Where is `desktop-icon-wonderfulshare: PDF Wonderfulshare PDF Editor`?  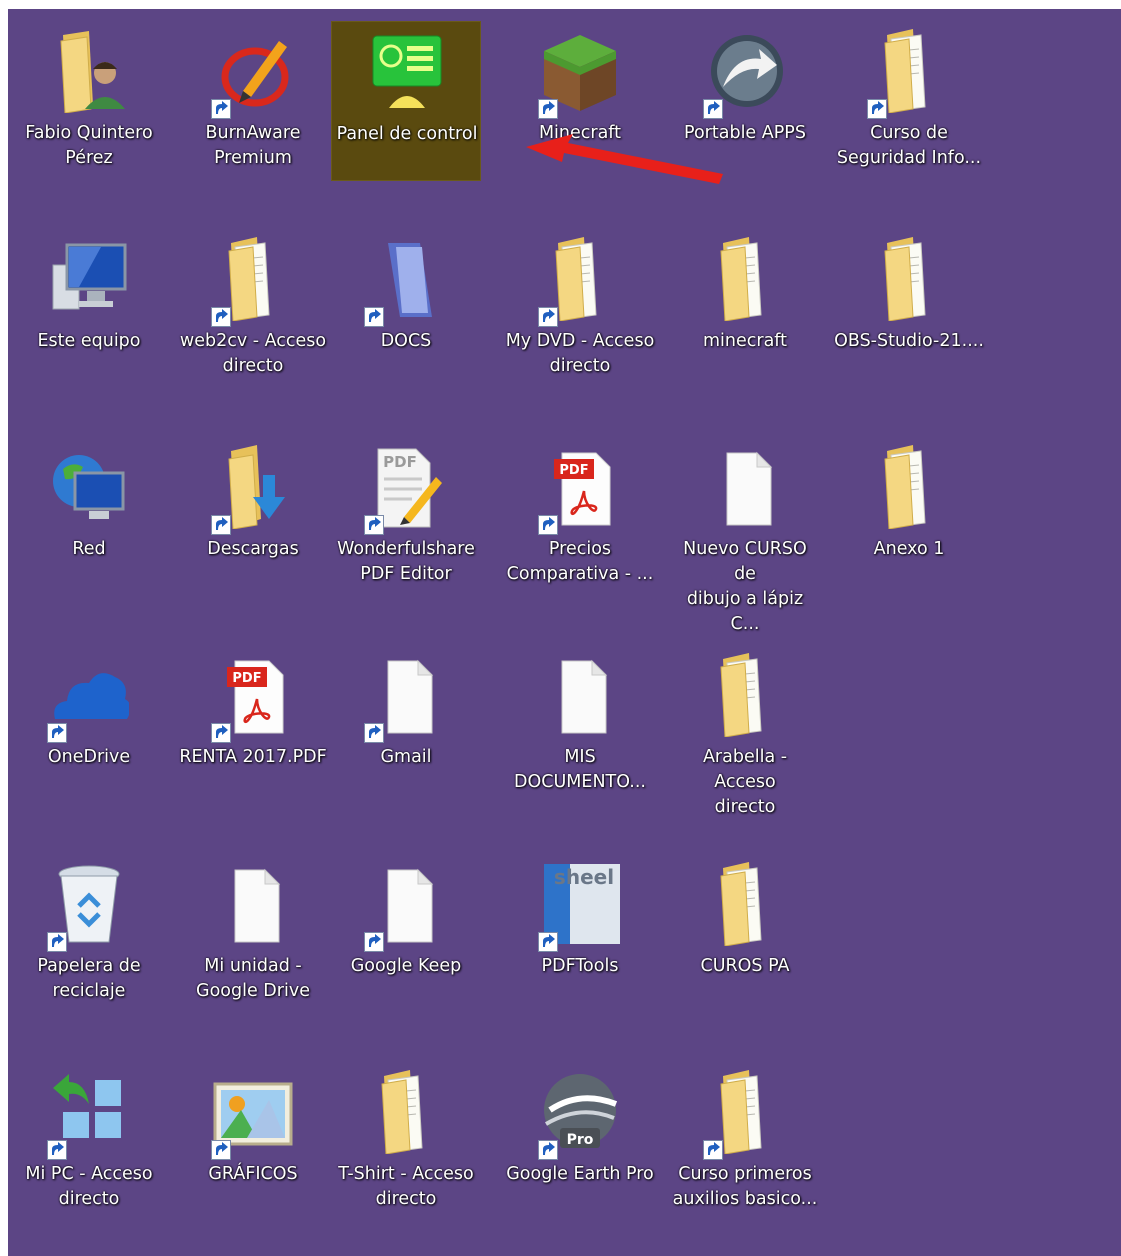 desktop-icon-wonderfulshare: PDF Wonderfulshare PDF Editor is located at coordinates (406, 517).